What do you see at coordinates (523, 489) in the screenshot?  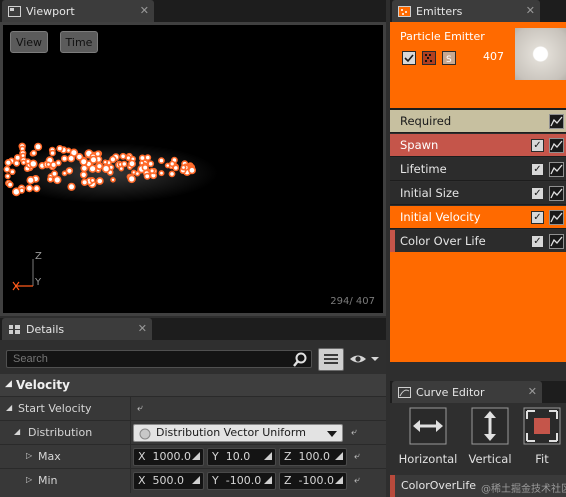 I see `watermark: @稀土掘金技术社区` at bounding box center [523, 489].